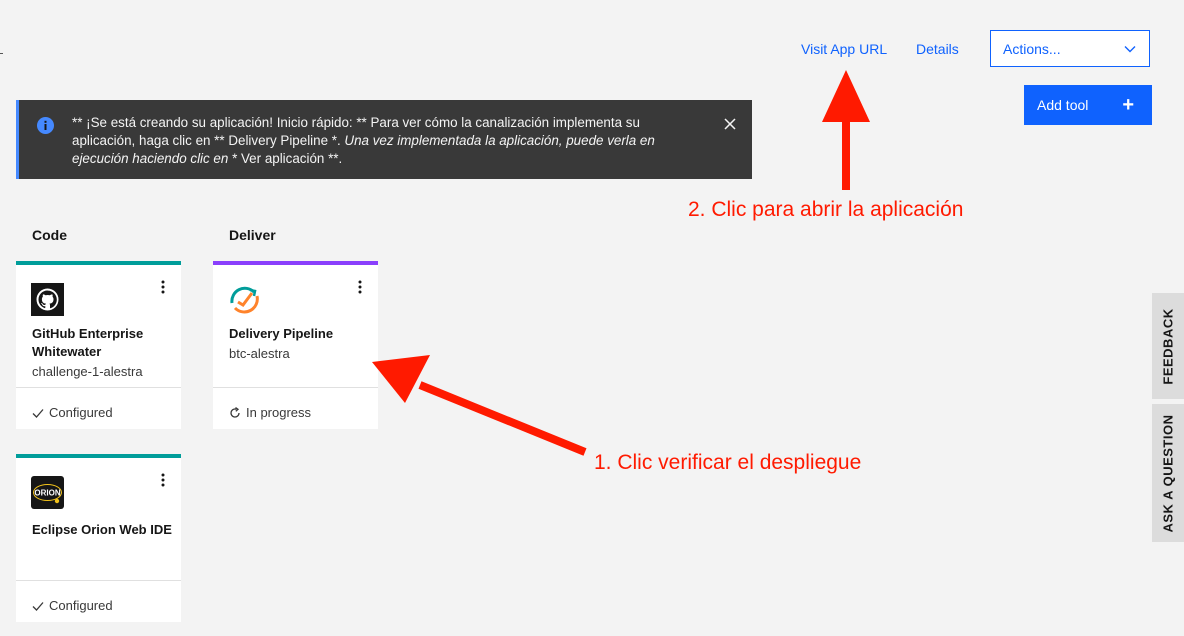 The height and width of the screenshot is (636, 1184). I want to click on in-progress-icon, so click(235, 412).